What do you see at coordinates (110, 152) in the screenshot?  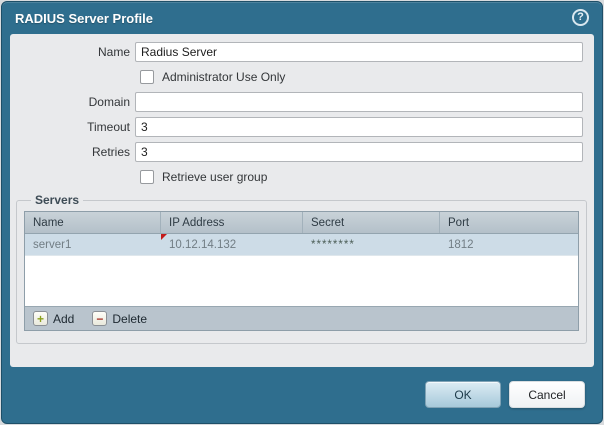 I see `retries-label: Retries` at bounding box center [110, 152].